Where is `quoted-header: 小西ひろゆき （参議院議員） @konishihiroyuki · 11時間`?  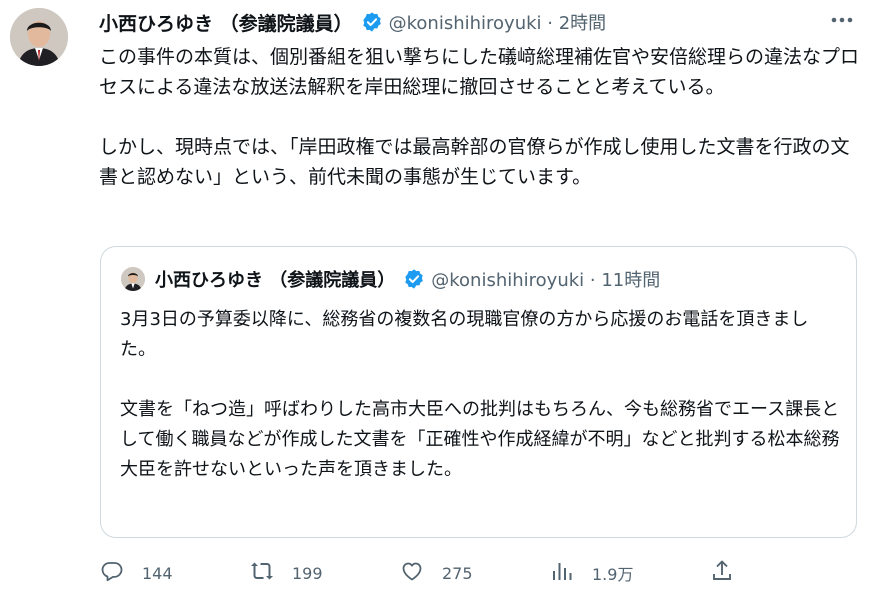
quoted-header: 小西ひろゆき （参議院議員） @konishihiroyuki · 11時間 is located at coordinates (390, 279).